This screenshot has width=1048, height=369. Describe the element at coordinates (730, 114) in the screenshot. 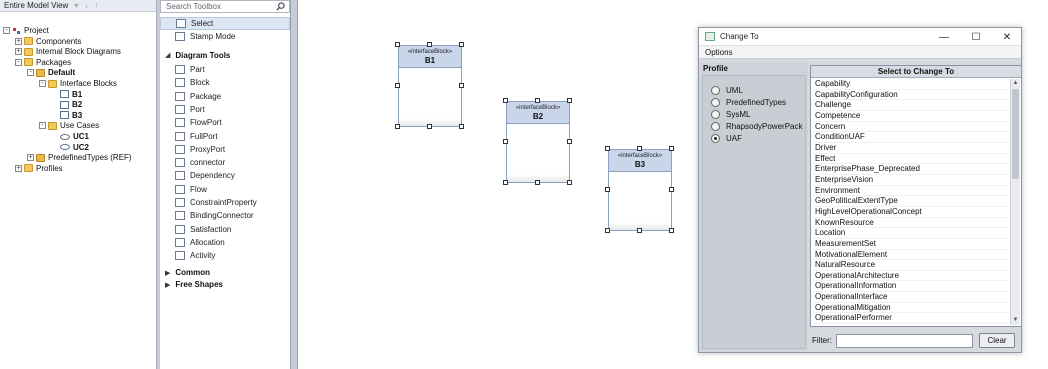

I see `profile-option: SysML` at that location.